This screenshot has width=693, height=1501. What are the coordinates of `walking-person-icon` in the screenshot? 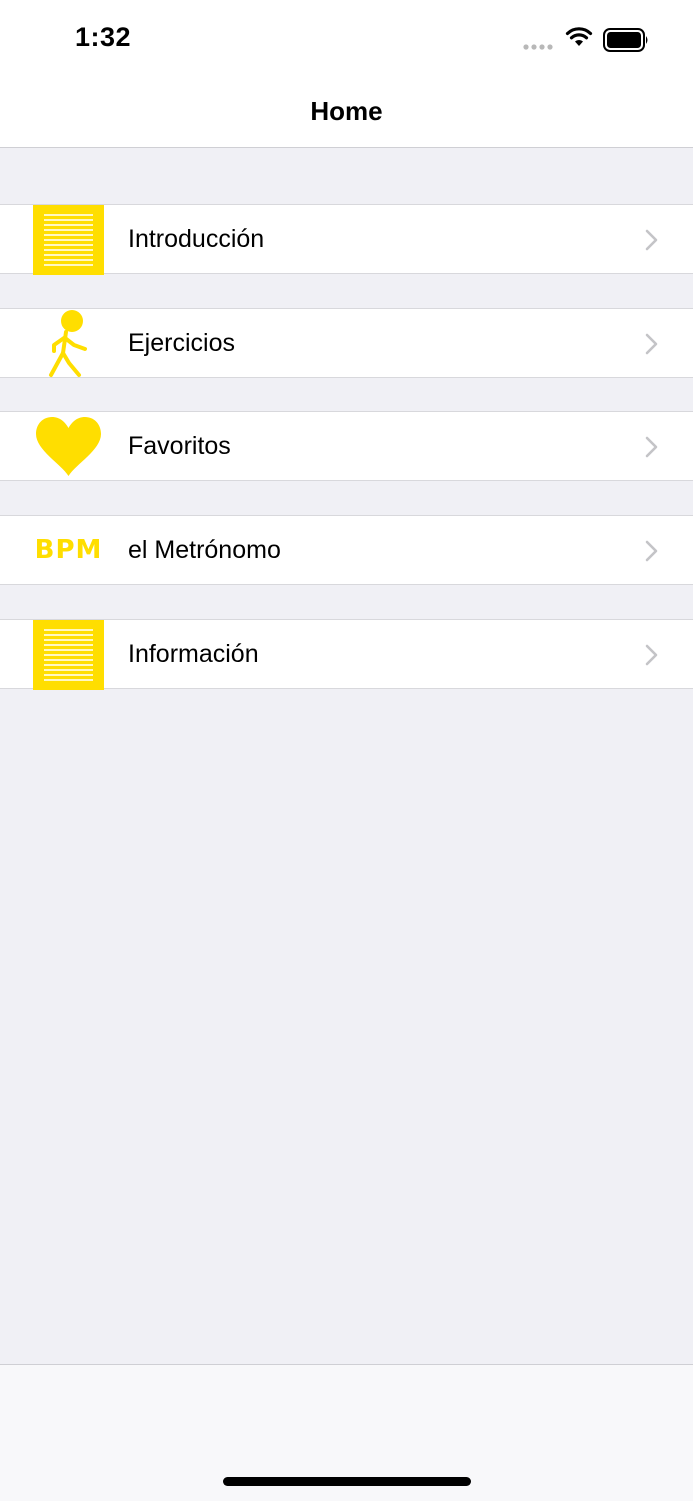 It's located at (68, 343).